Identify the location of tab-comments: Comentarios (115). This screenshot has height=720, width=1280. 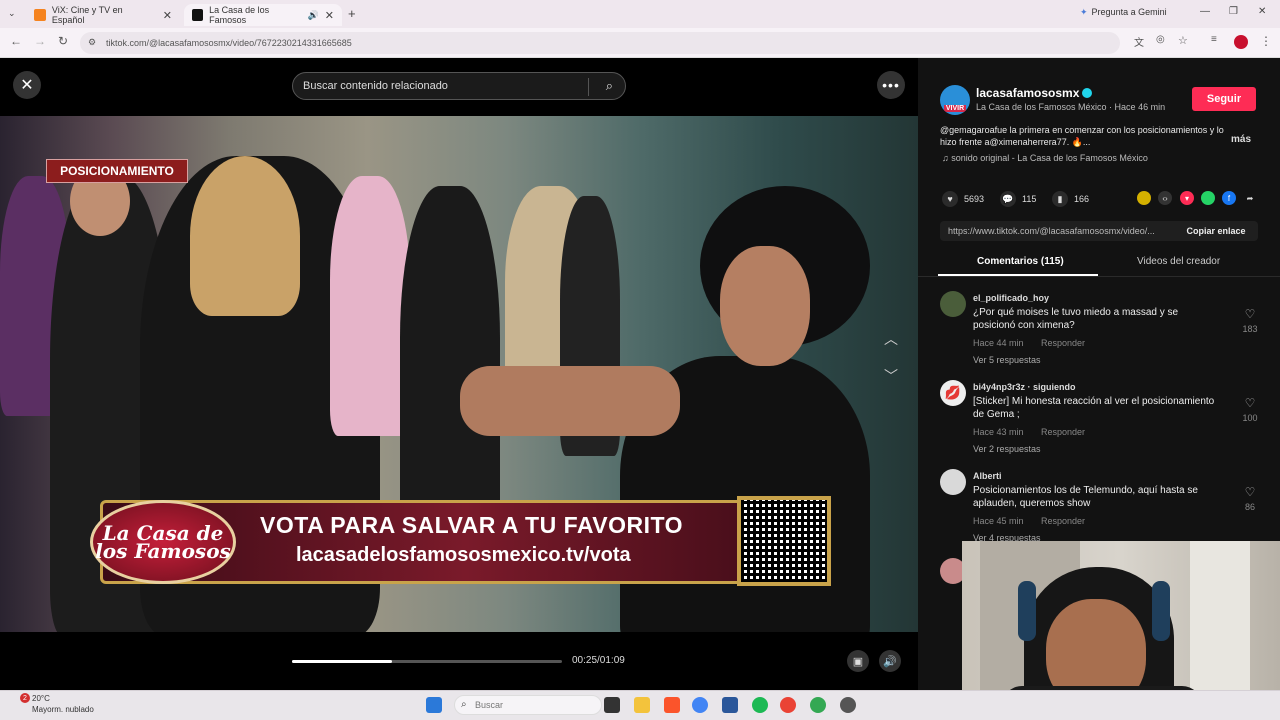
(1020, 261).